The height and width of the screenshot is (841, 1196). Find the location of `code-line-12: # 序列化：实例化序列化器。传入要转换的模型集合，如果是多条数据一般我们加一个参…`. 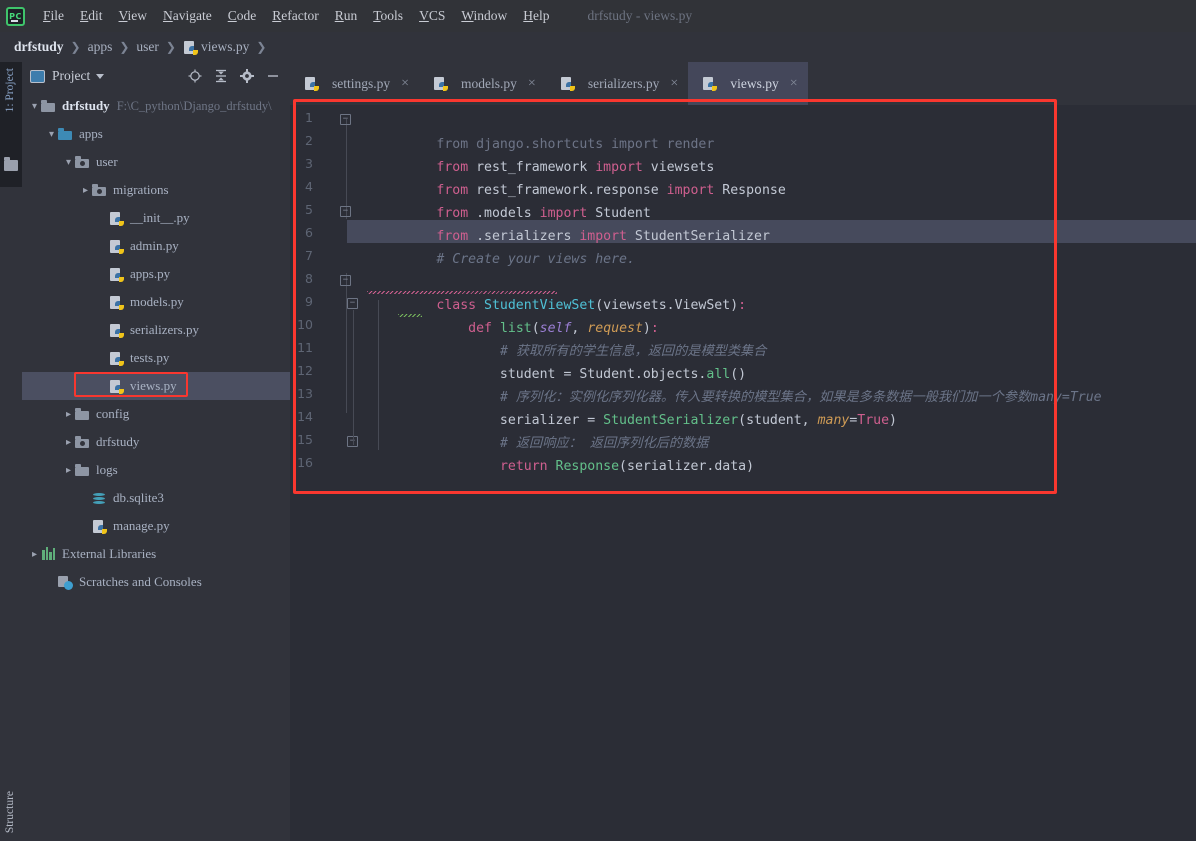

code-line-12: # 序列化：实例化序列化器。传入要转换的模型集合，如果是多条数据一般我们加一个参… is located at coordinates (729, 384).